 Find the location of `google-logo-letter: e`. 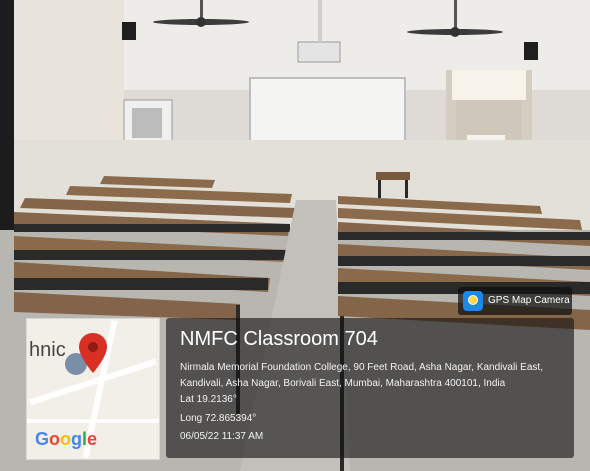

google-logo-letter: e is located at coordinates (92, 439).